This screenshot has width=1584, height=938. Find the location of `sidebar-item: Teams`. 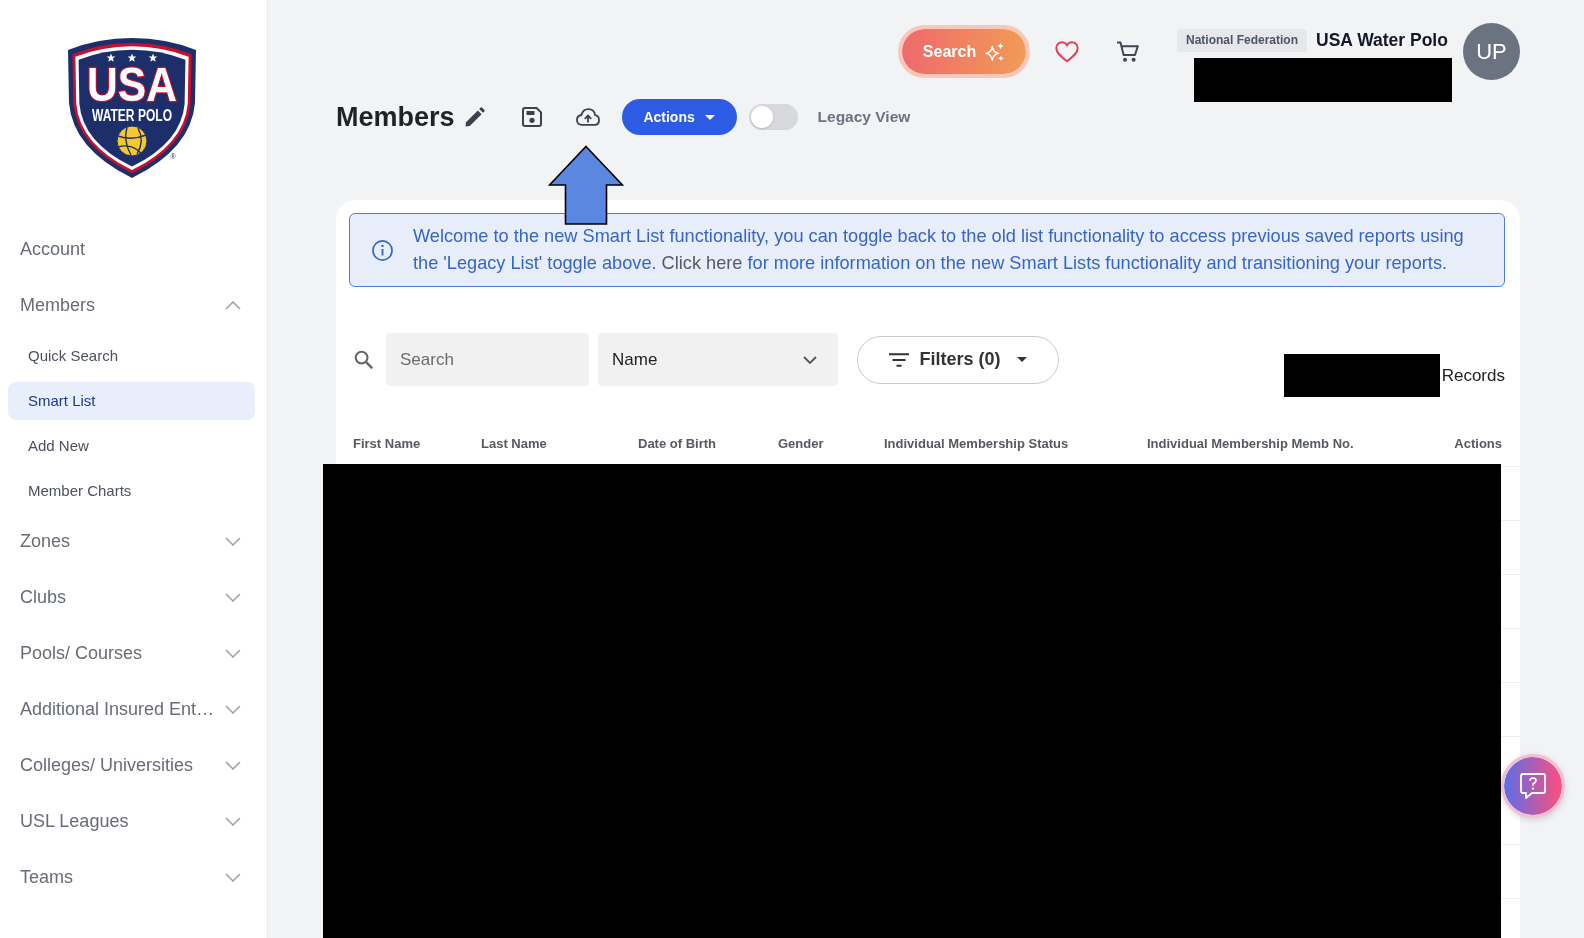

sidebar-item: Teams is located at coordinates (133, 877).